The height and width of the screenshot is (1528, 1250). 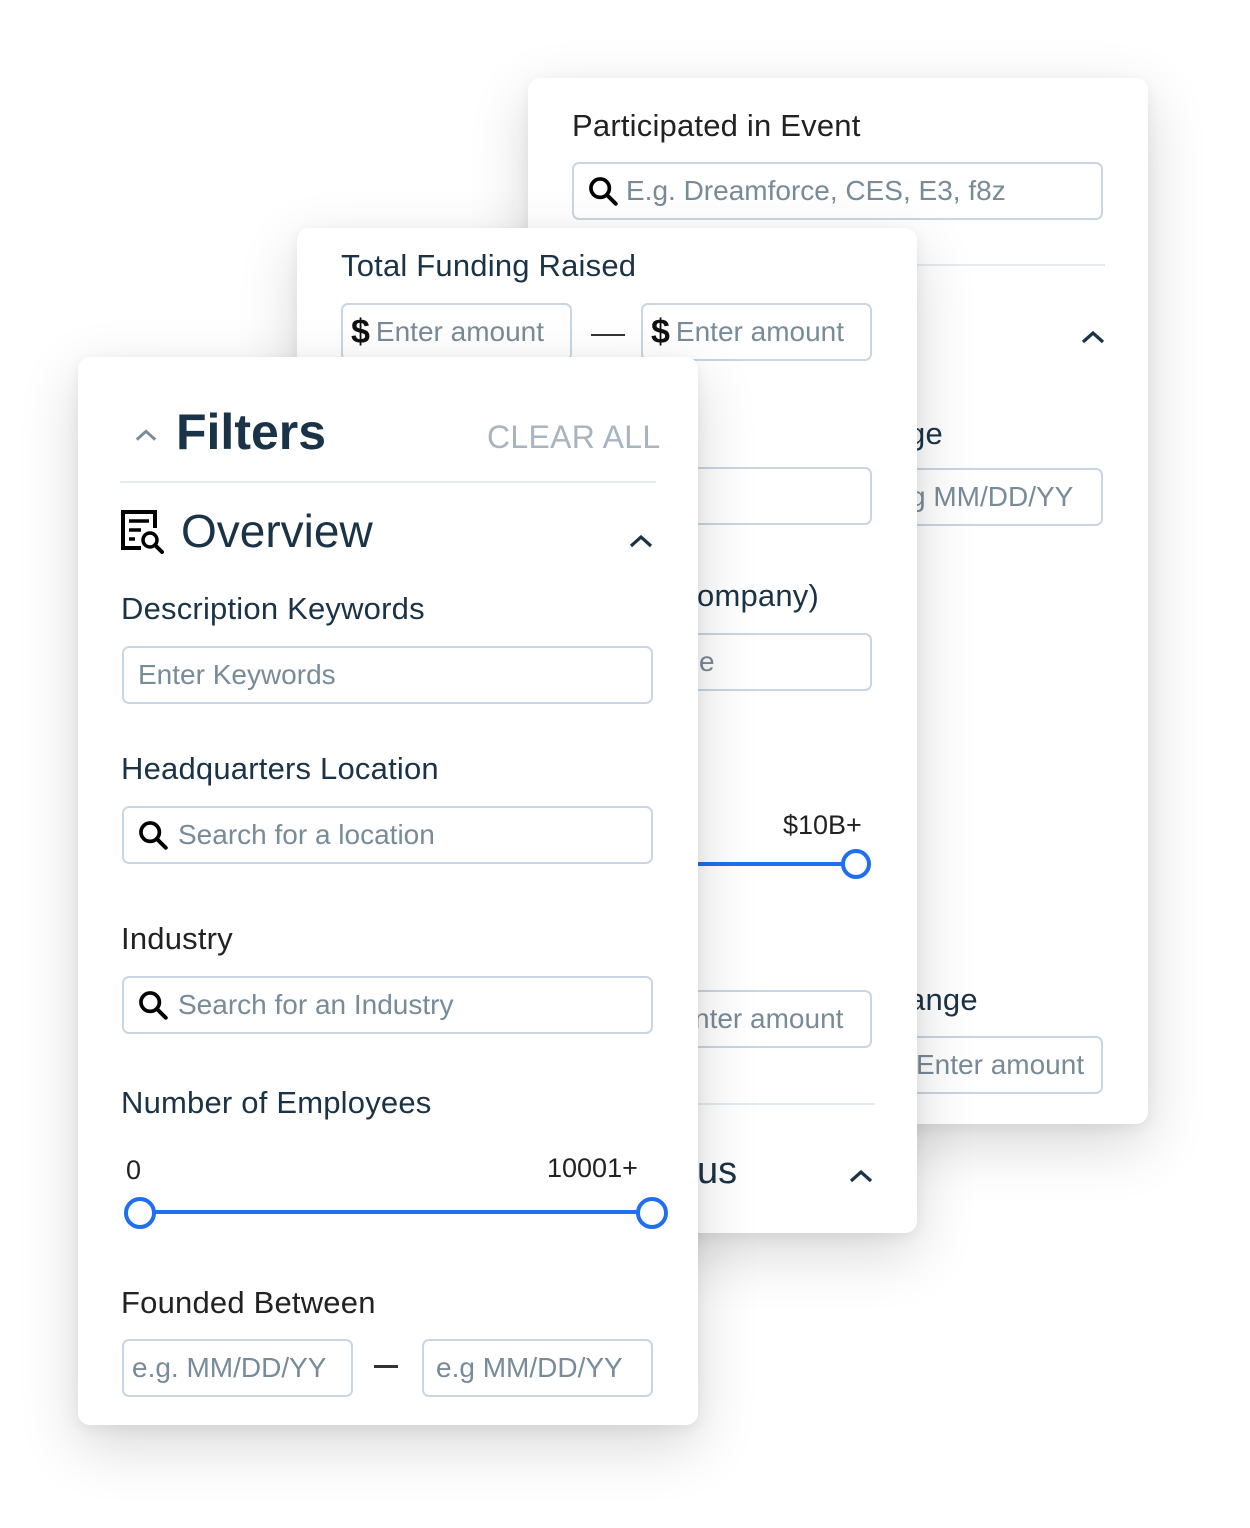 What do you see at coordinates (142, 532) in the screenshot?
I see `document-search-icon` at bounding box center [142, 532].